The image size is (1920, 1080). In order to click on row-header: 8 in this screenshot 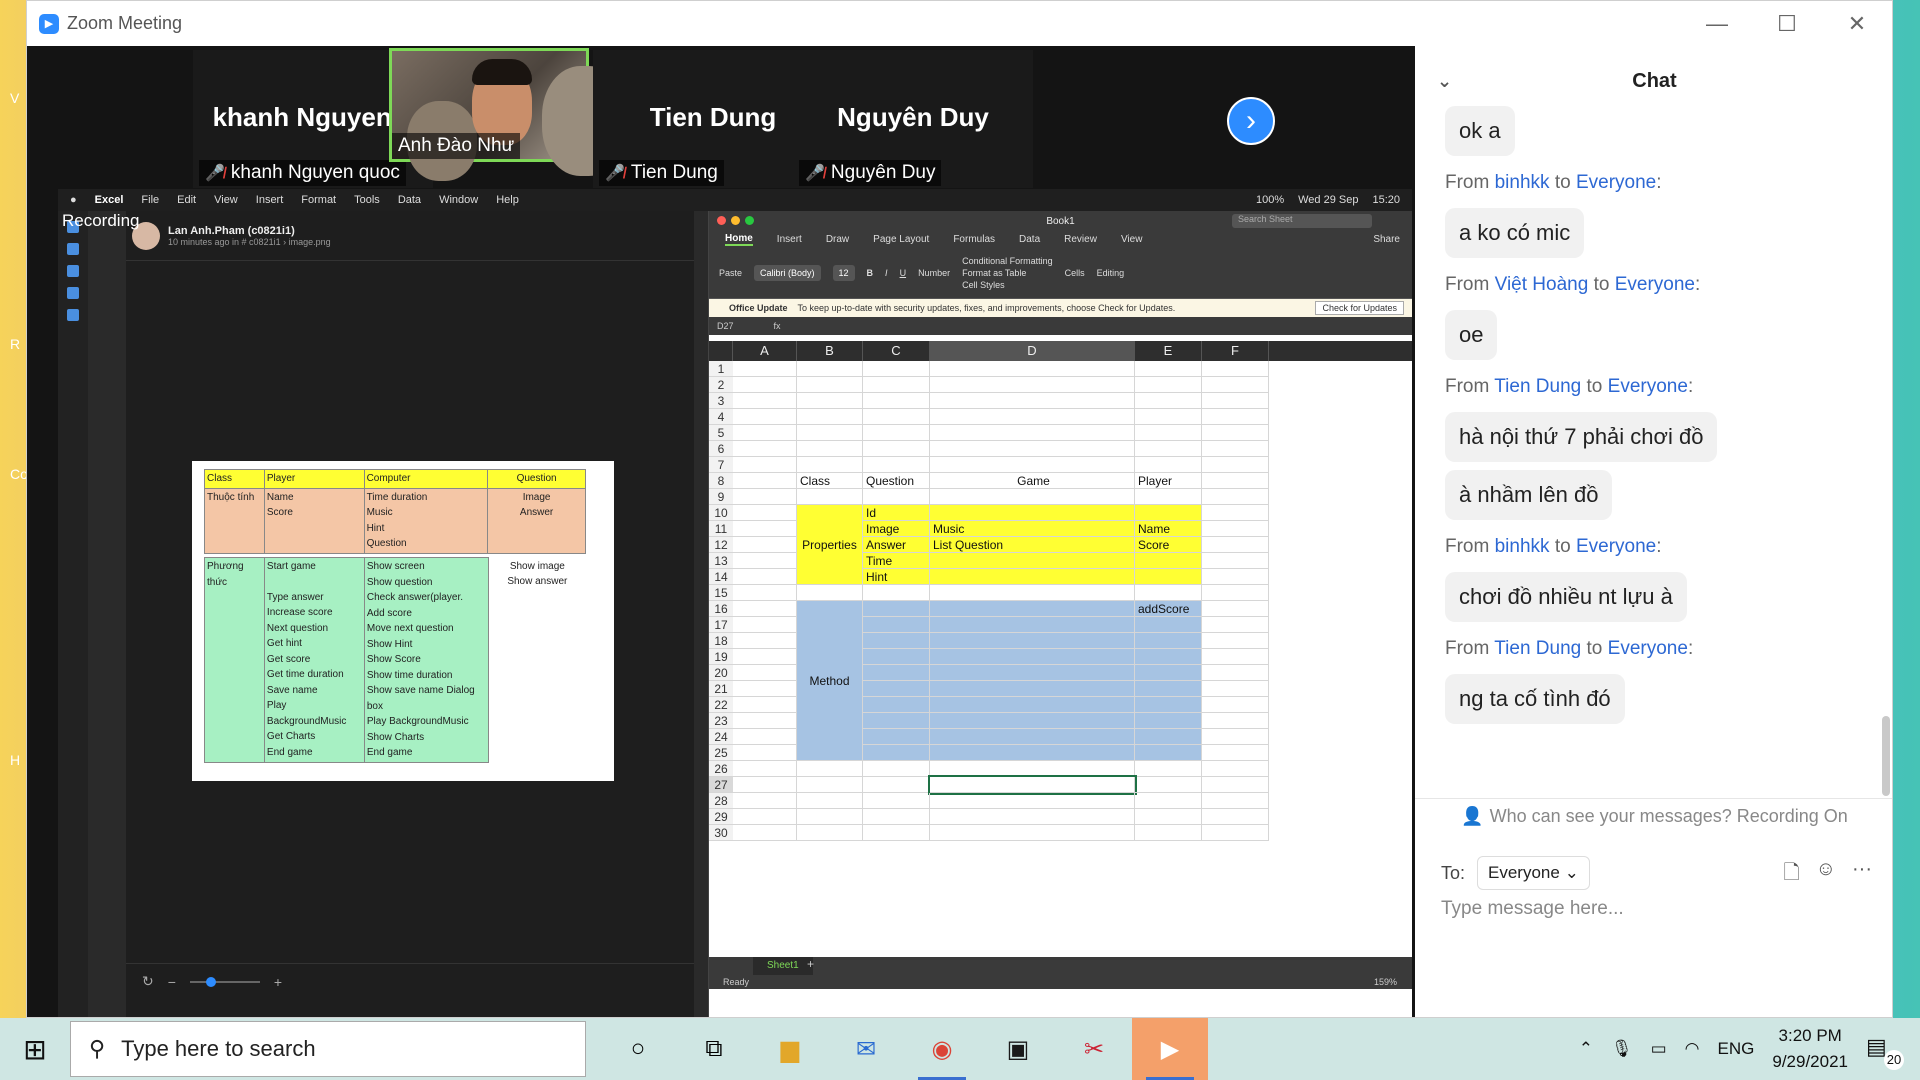, I will do `click(721, 481)`.